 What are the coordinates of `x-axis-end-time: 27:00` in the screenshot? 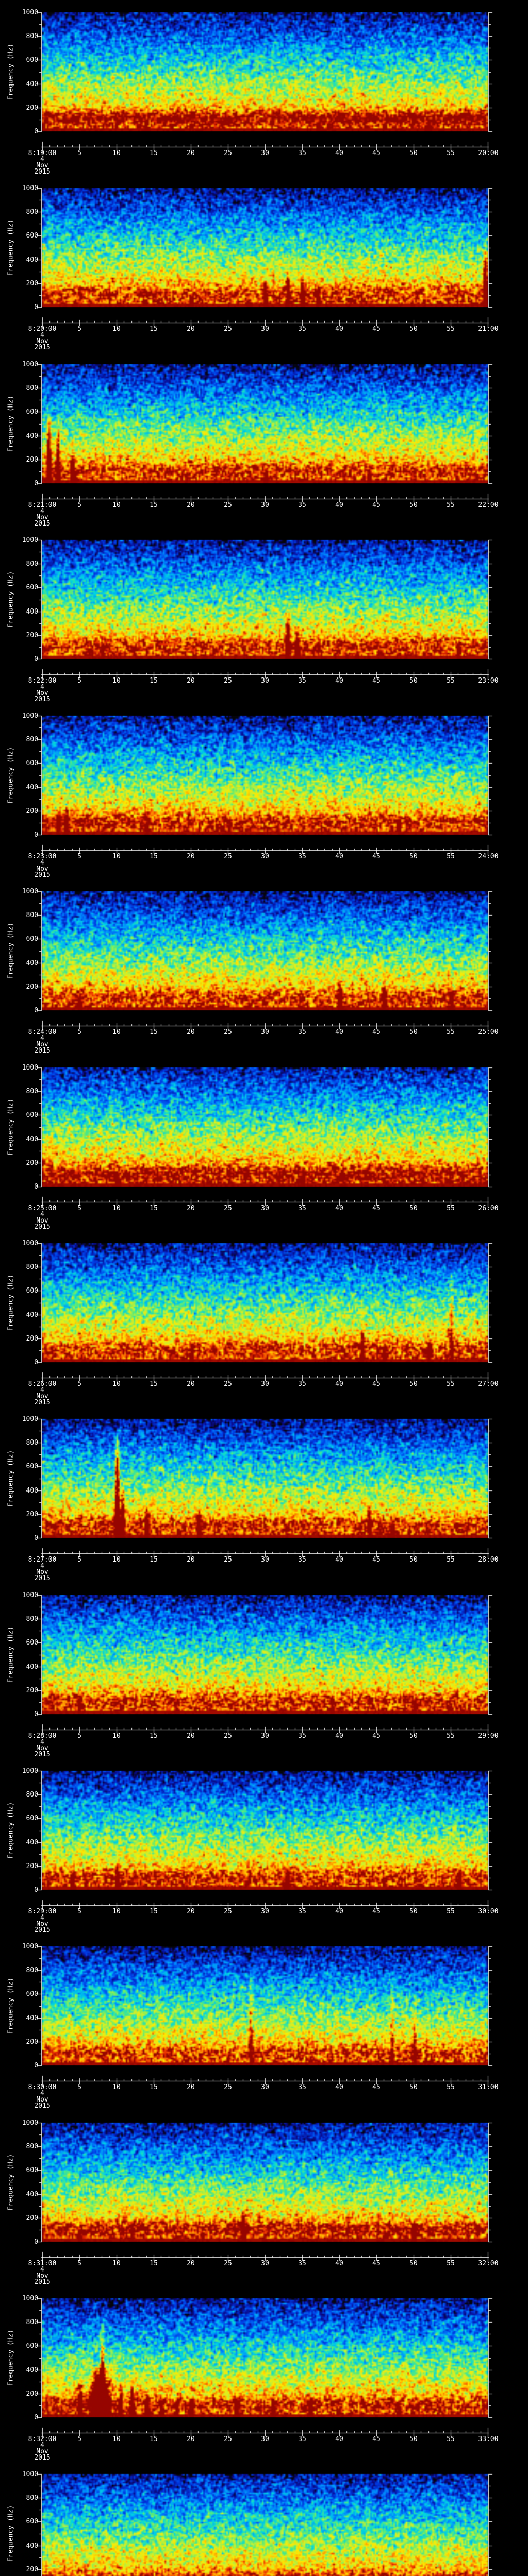 It's located at (488, 1384).